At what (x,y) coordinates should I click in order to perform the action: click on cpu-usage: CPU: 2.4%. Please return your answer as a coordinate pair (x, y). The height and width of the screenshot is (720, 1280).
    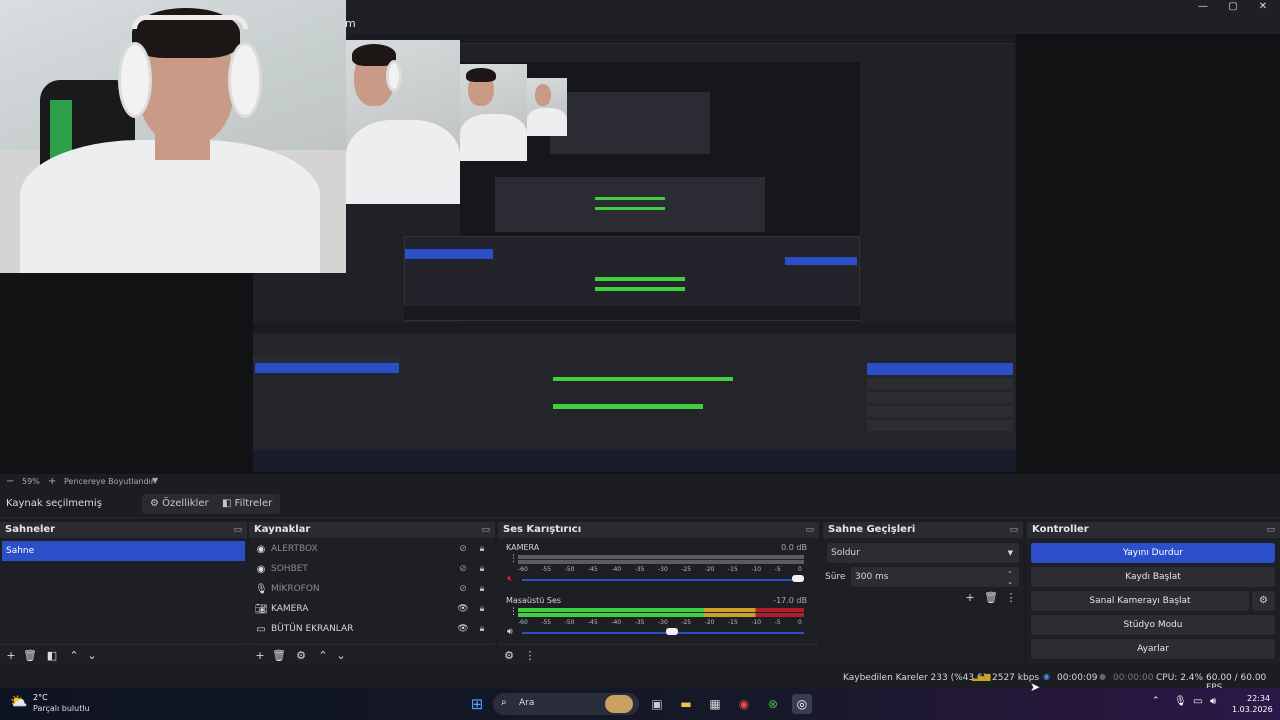
    Looking at the image, I should click on (1180, 678).